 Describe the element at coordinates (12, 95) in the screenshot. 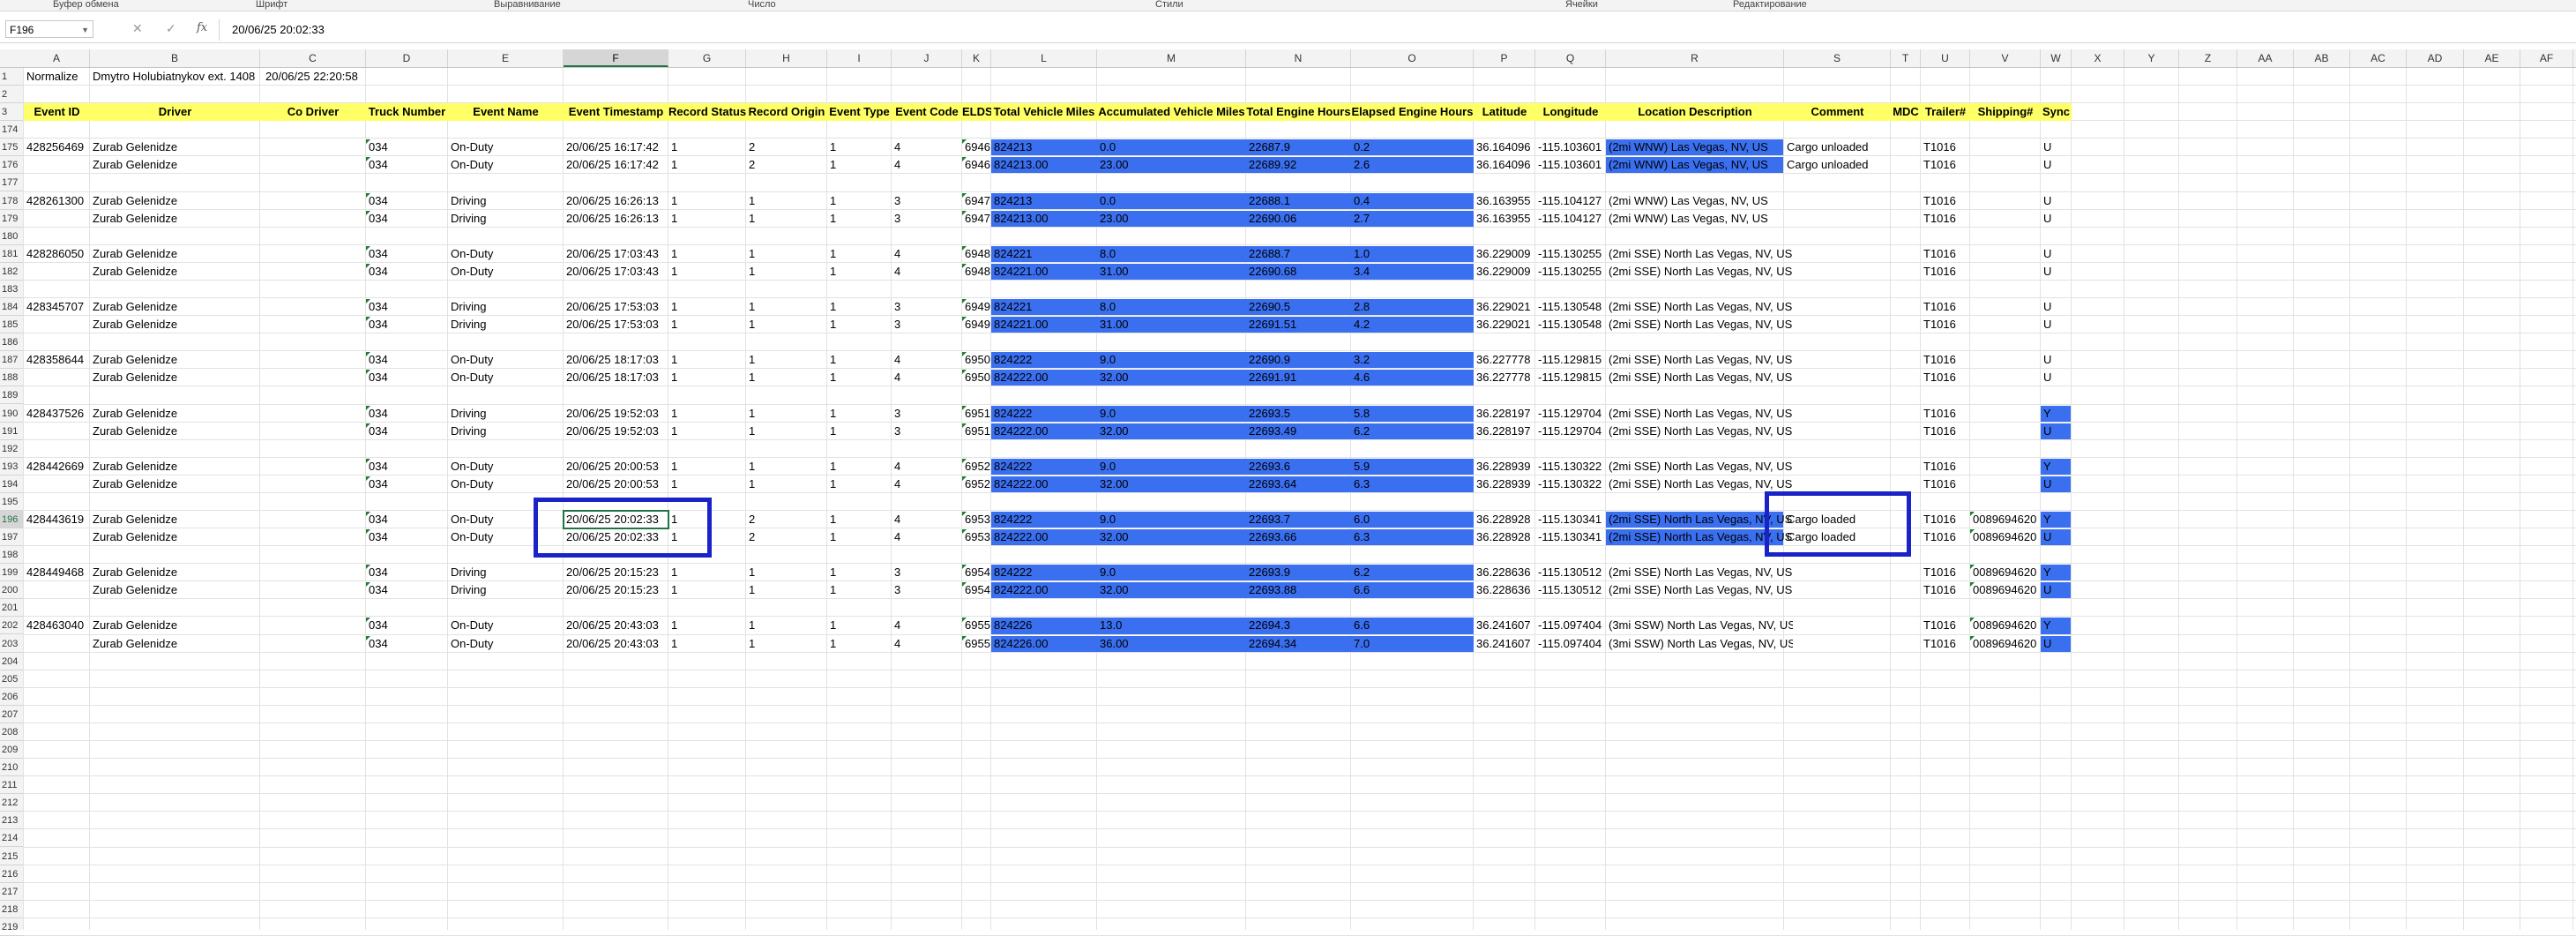

I see `row-header: 2` at that location.